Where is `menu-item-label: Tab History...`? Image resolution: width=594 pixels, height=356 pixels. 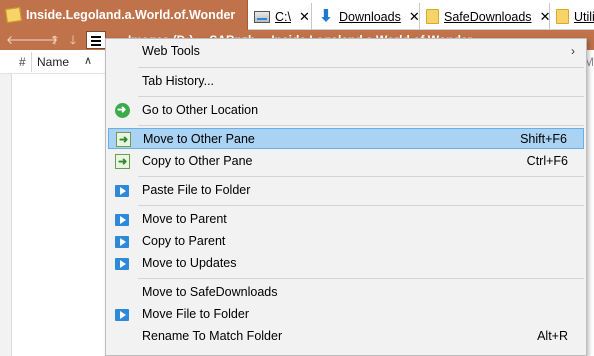 menu-item-label: Tab History... is located at coordinates (178, 81).